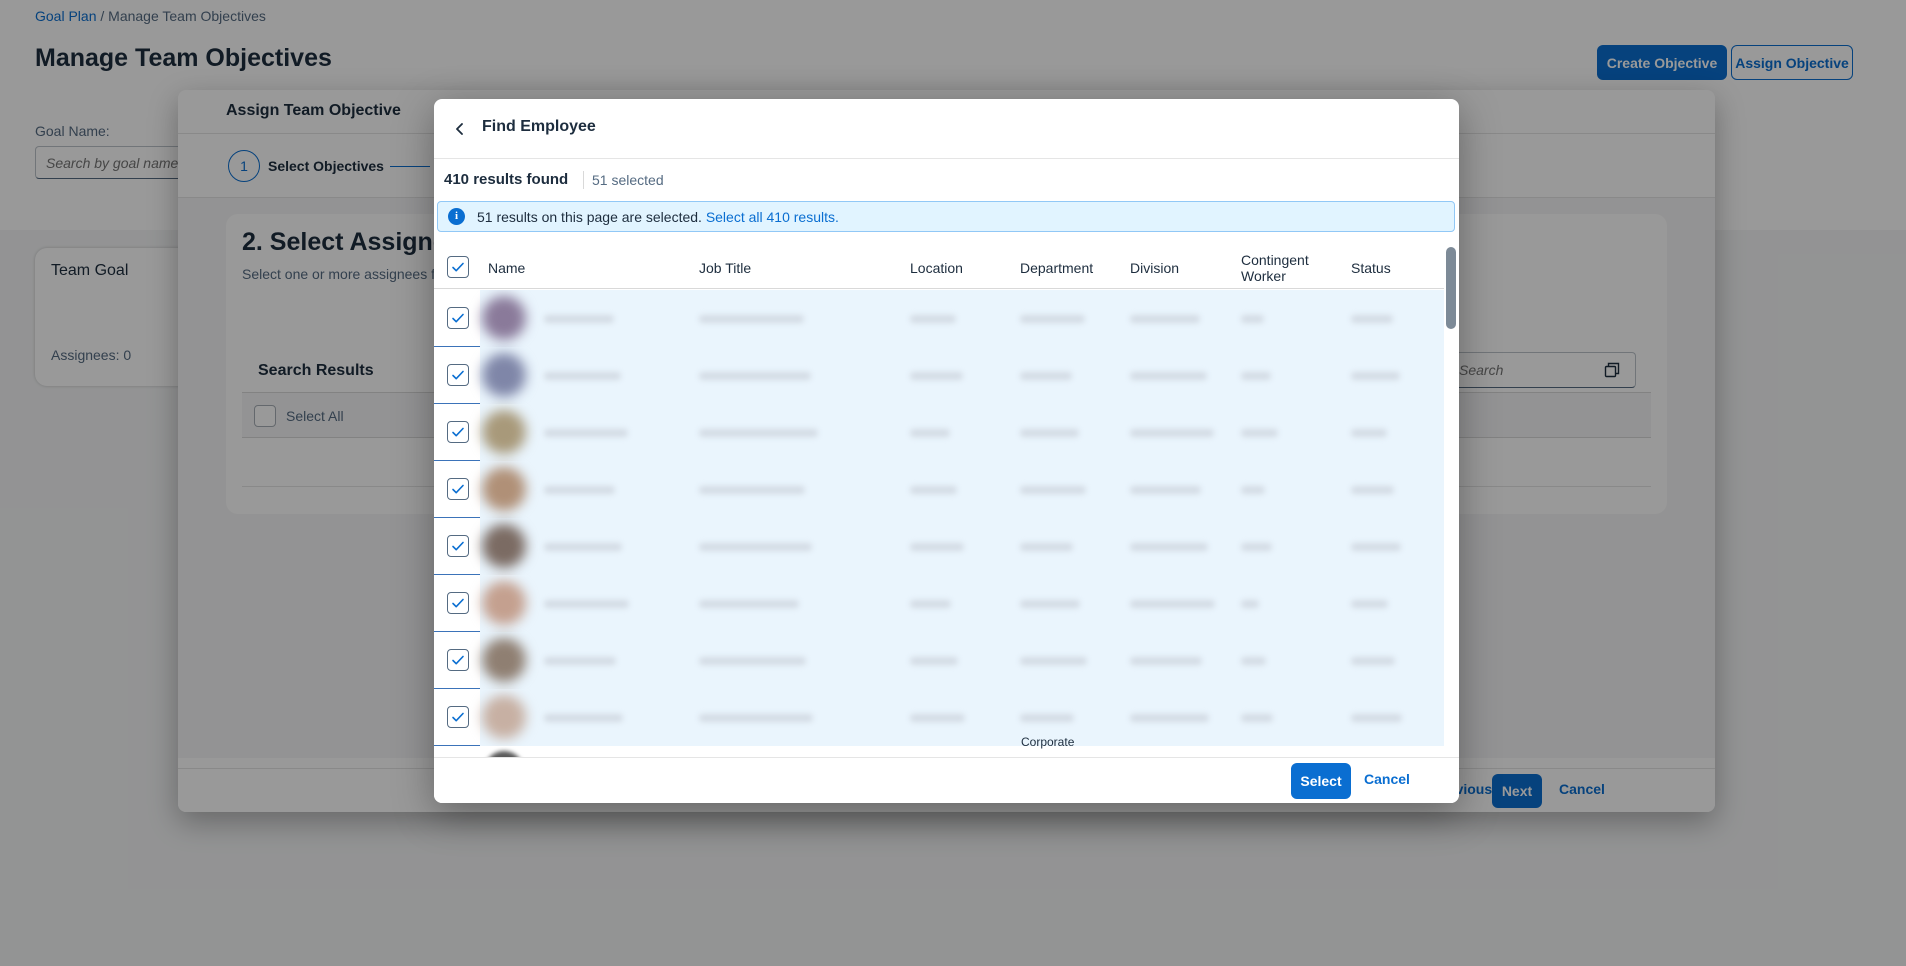  Describe the element at coordinates (725, 268) in the screenshot. I see `column-job-title: Job Title` at that location.